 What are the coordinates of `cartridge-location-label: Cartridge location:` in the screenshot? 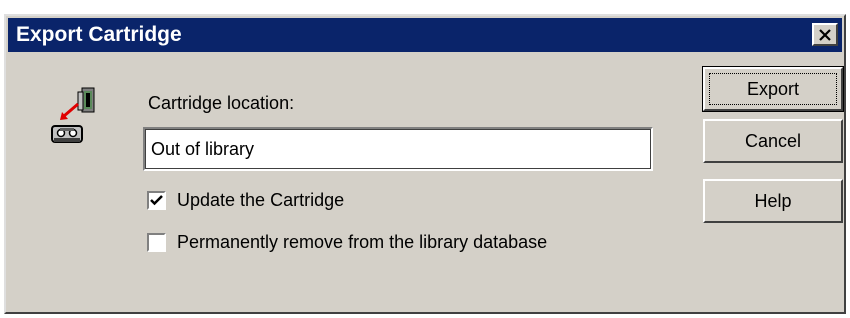 It's located at (221, 103).